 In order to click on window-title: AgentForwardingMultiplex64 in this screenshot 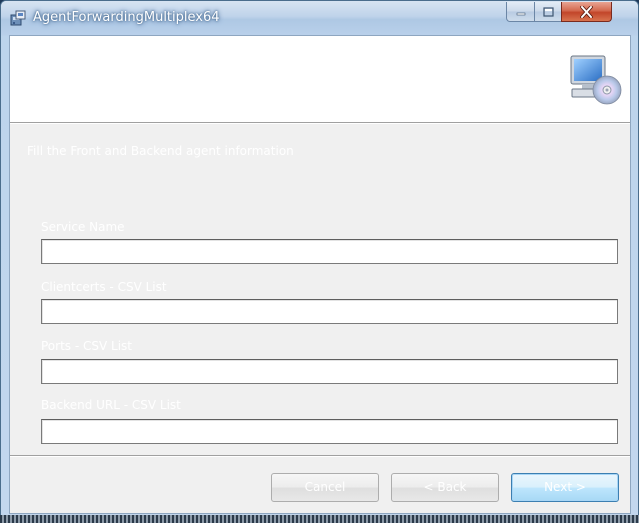, I will do `click(126, 17)`.